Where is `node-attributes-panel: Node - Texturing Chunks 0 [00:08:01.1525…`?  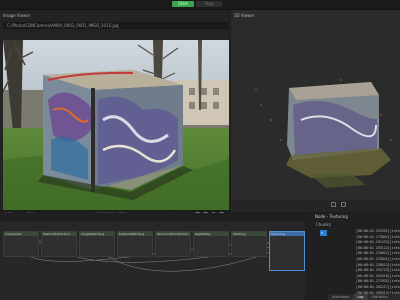
node-attributes-panel: Node - Texturing Chunks 0 [00:08:01.1525… is located at coordinates (353, 256).